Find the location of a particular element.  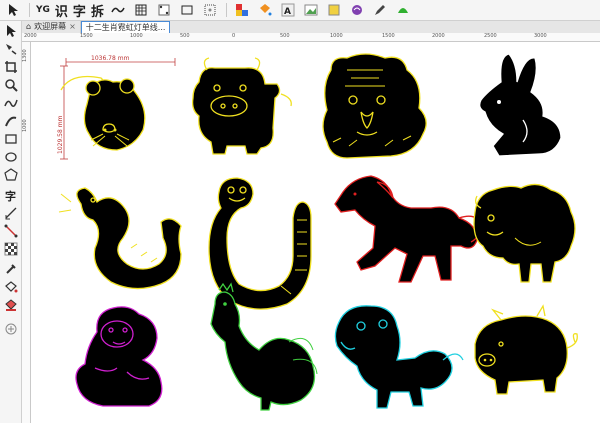

tool-text: 字 is located at coordinates (11, 195).